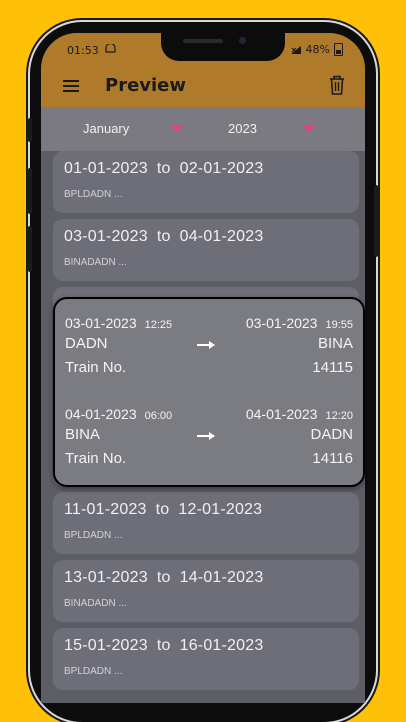  I want to click on signal-icon, so click(295, 49).